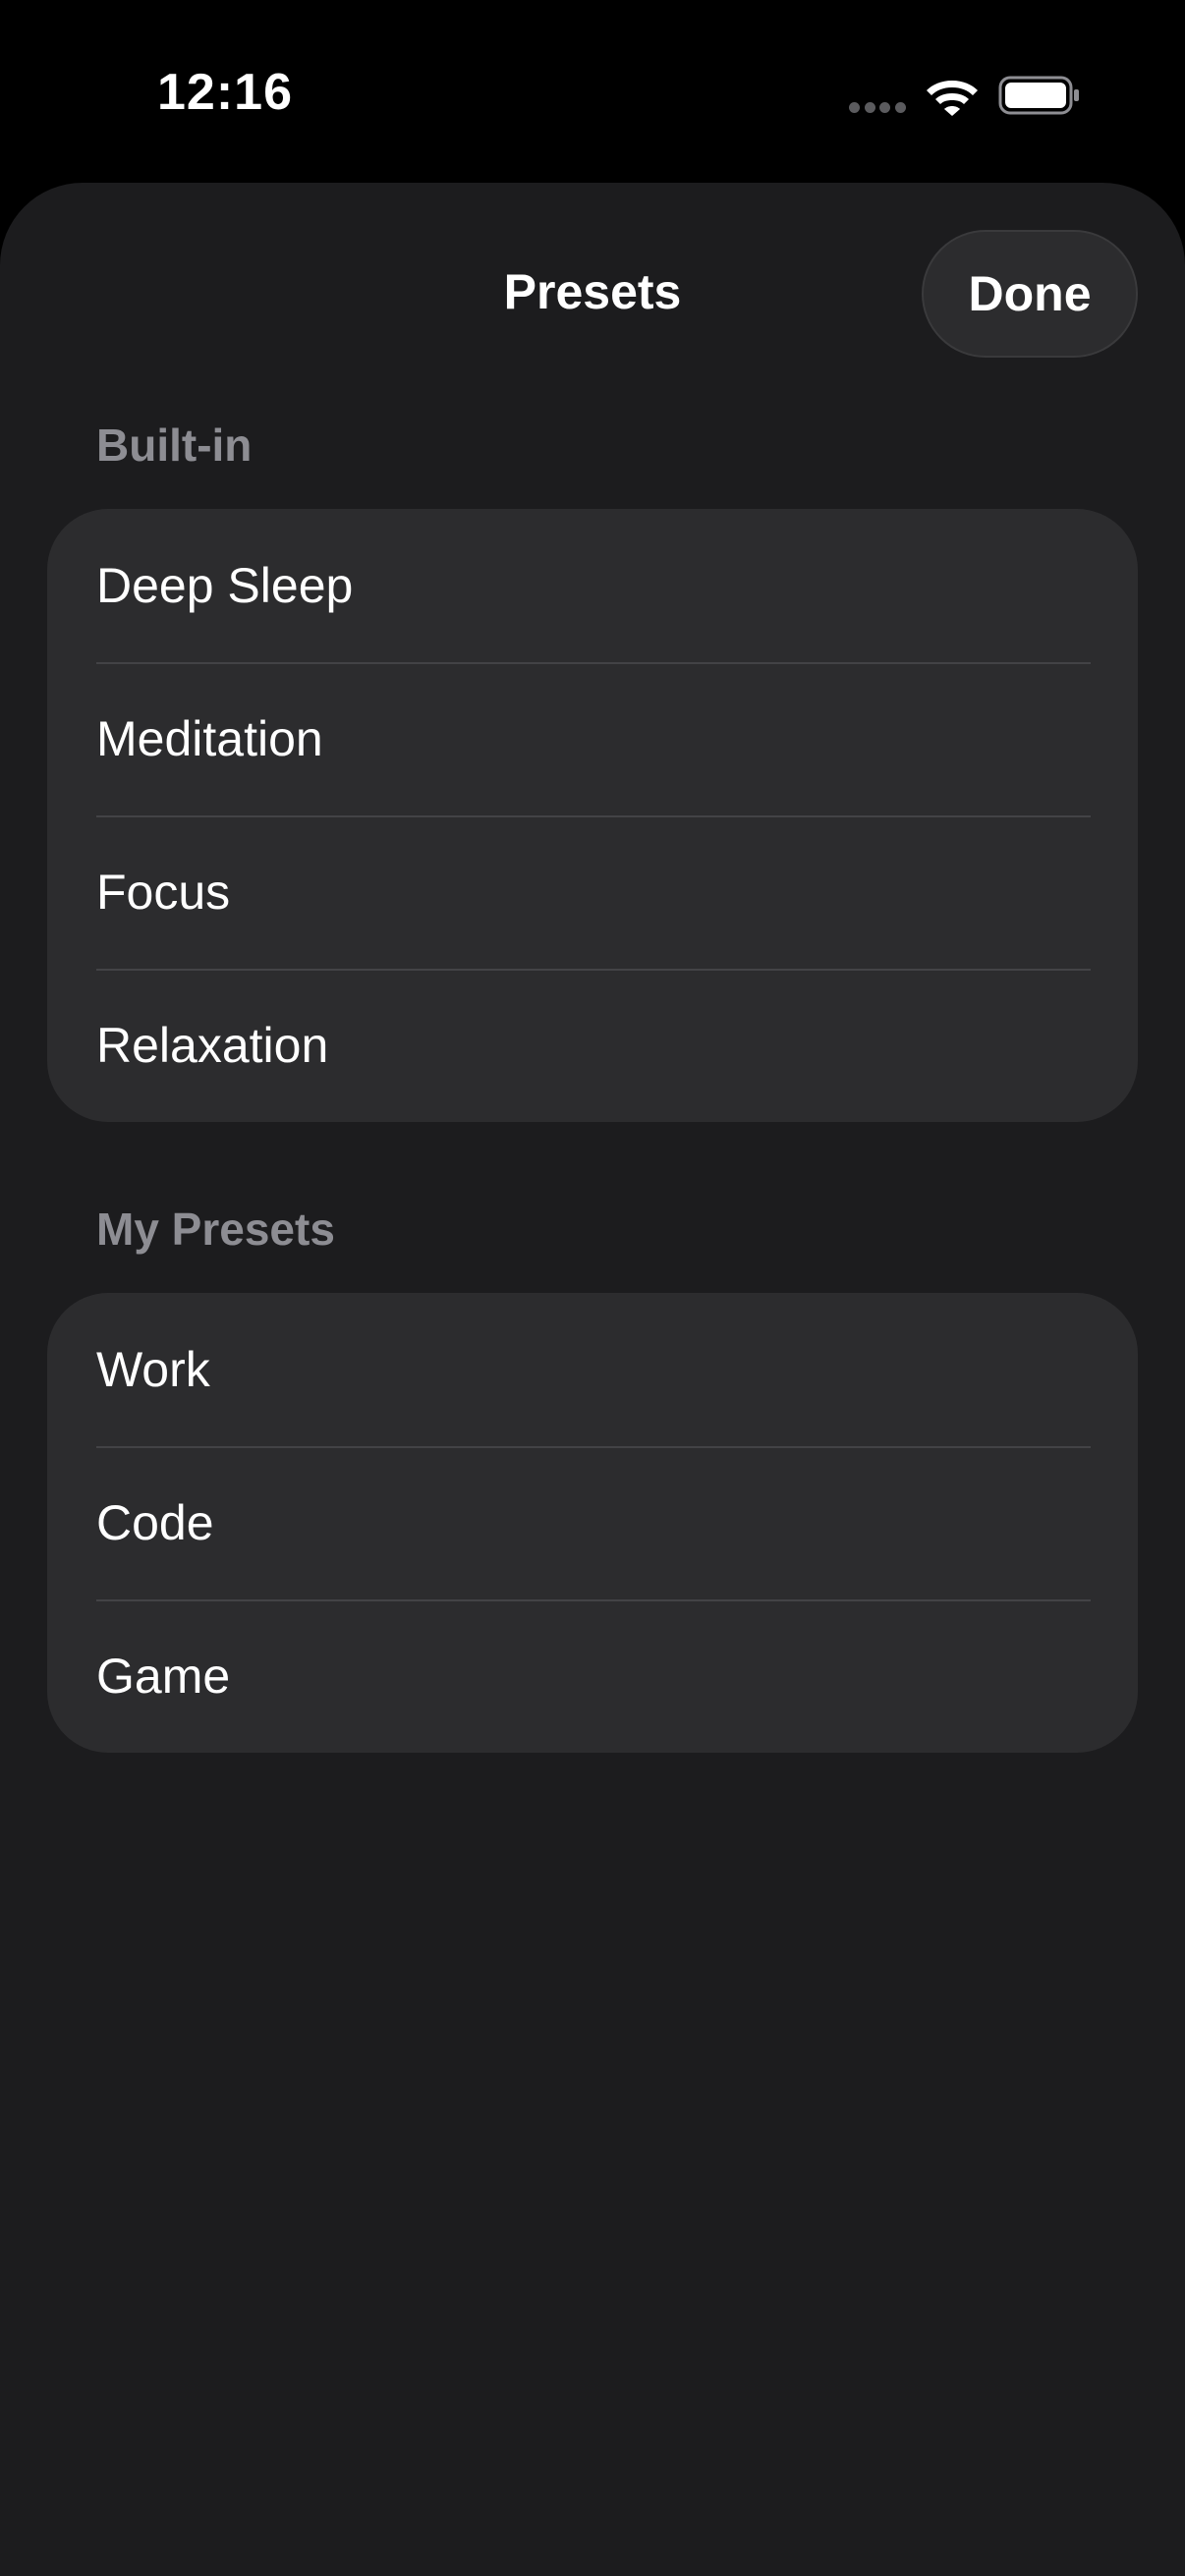 The height and width of the screenshot is (2576, 1185). What do you see at coordinates (592, 1369) in the screenshot?
I see `preset-item-work: Work` at bounding box center [592, 1369].